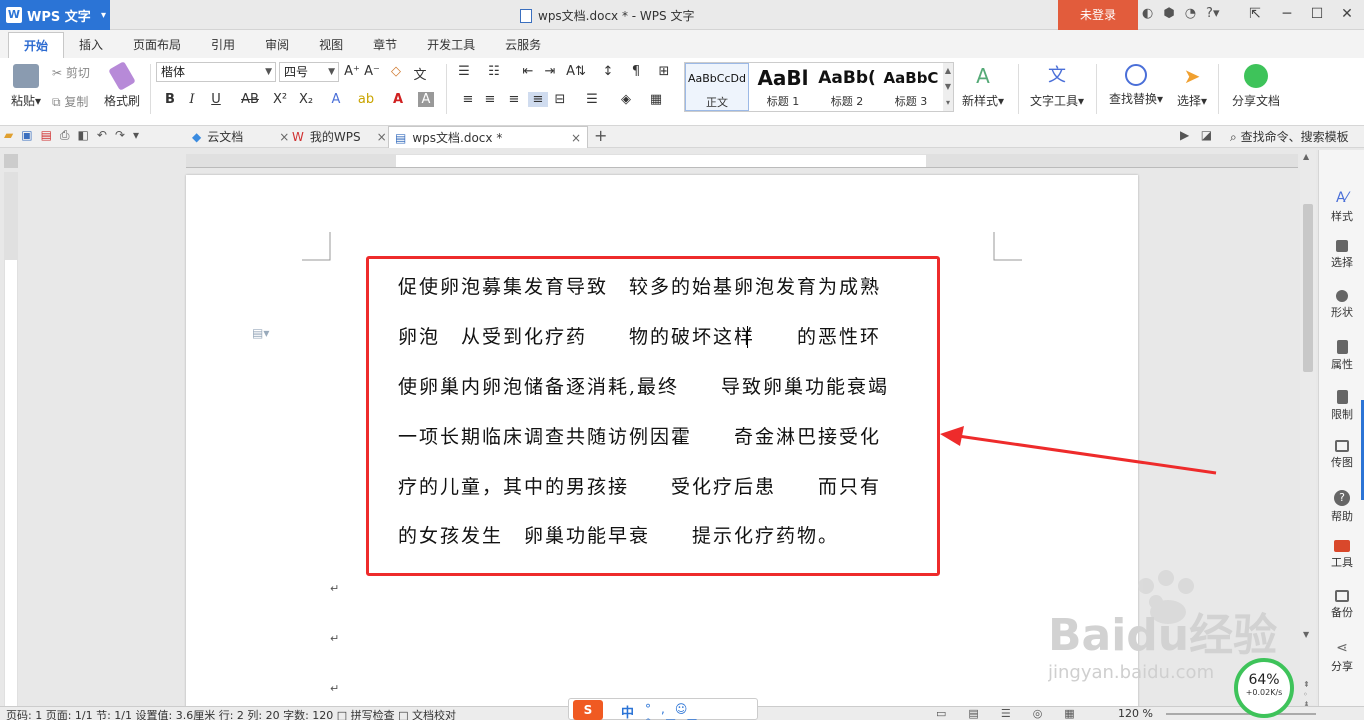  I want to click on outline-view-icon: ☰, so click(1006, 713).